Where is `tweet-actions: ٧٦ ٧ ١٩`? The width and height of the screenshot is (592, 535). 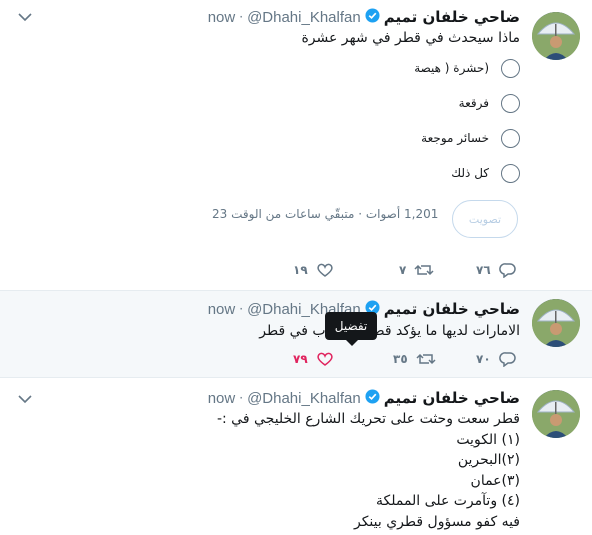
tweet-actions: ٧٦ ٧ ١٩ is located at coordinates (296, 271).